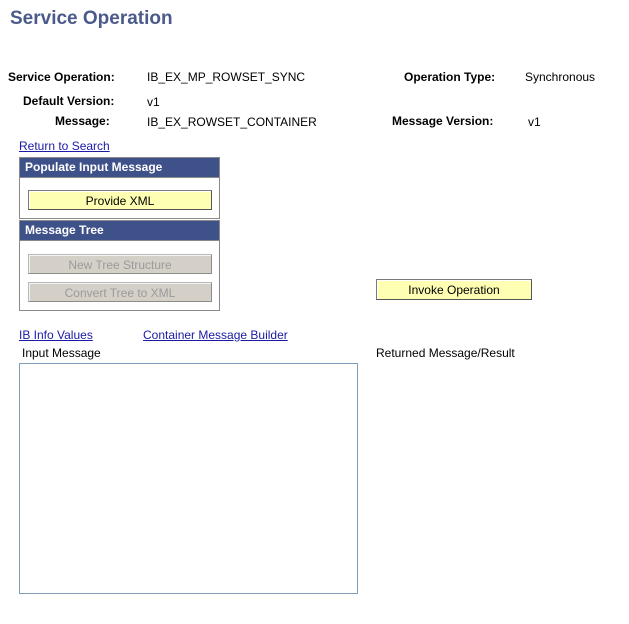 This screenshot has height=624, width=629. I want to click on message-label: Message:, so click(82, 121).